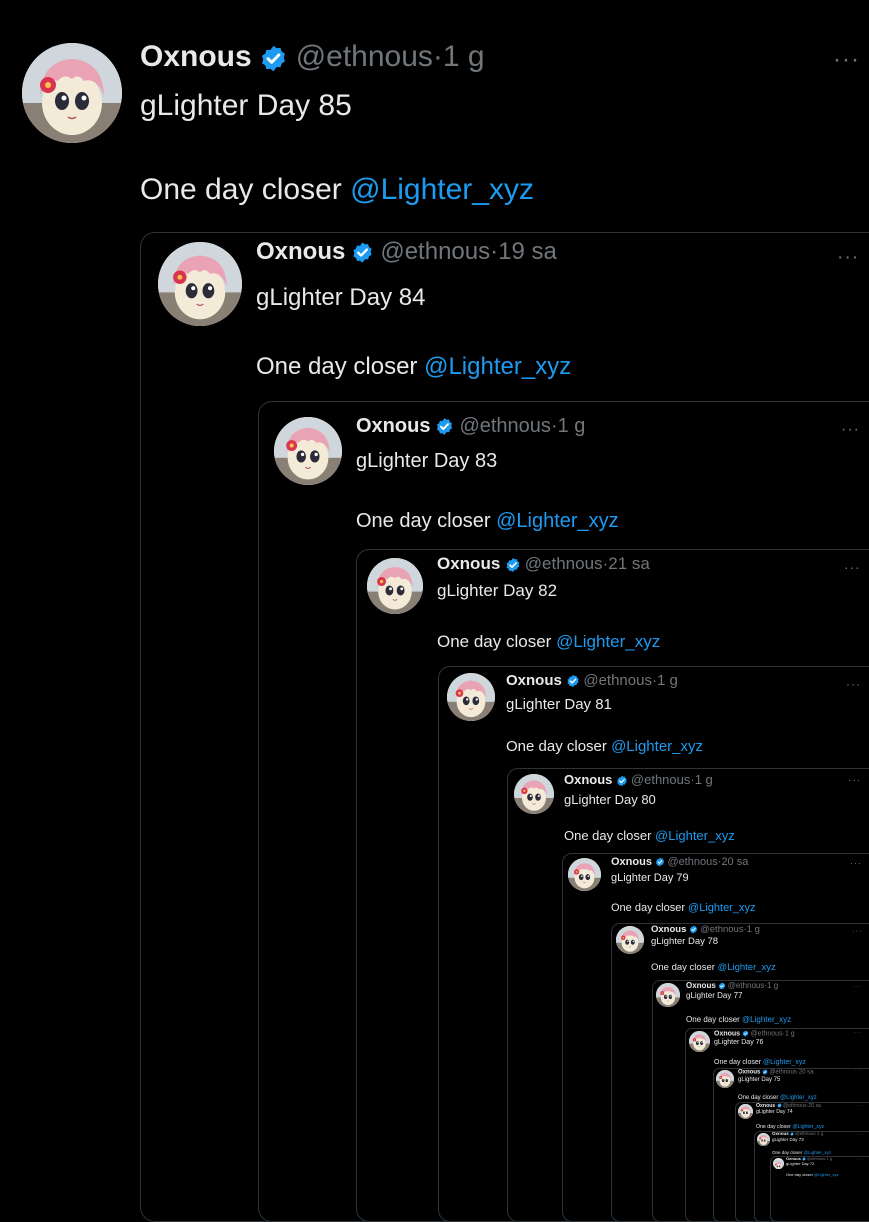 This screenshot has height=1222, width=869. I want to click on quoted-tweet-box, so click(819, 1189).